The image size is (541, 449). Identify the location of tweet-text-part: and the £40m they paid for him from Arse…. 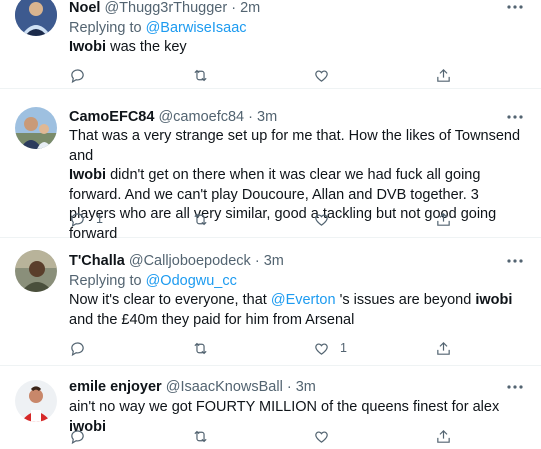
(212, 319).